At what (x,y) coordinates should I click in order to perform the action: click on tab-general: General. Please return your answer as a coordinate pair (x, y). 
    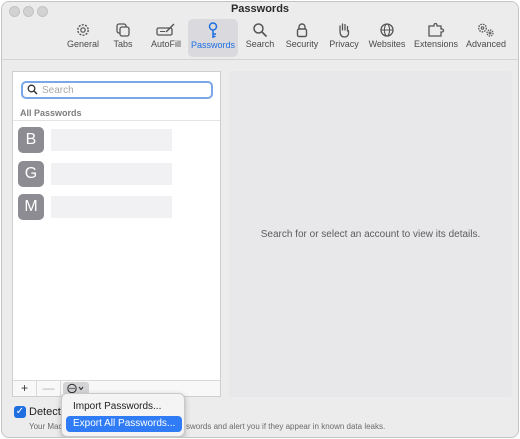
    Looking at the image, I should click on (83, 38).